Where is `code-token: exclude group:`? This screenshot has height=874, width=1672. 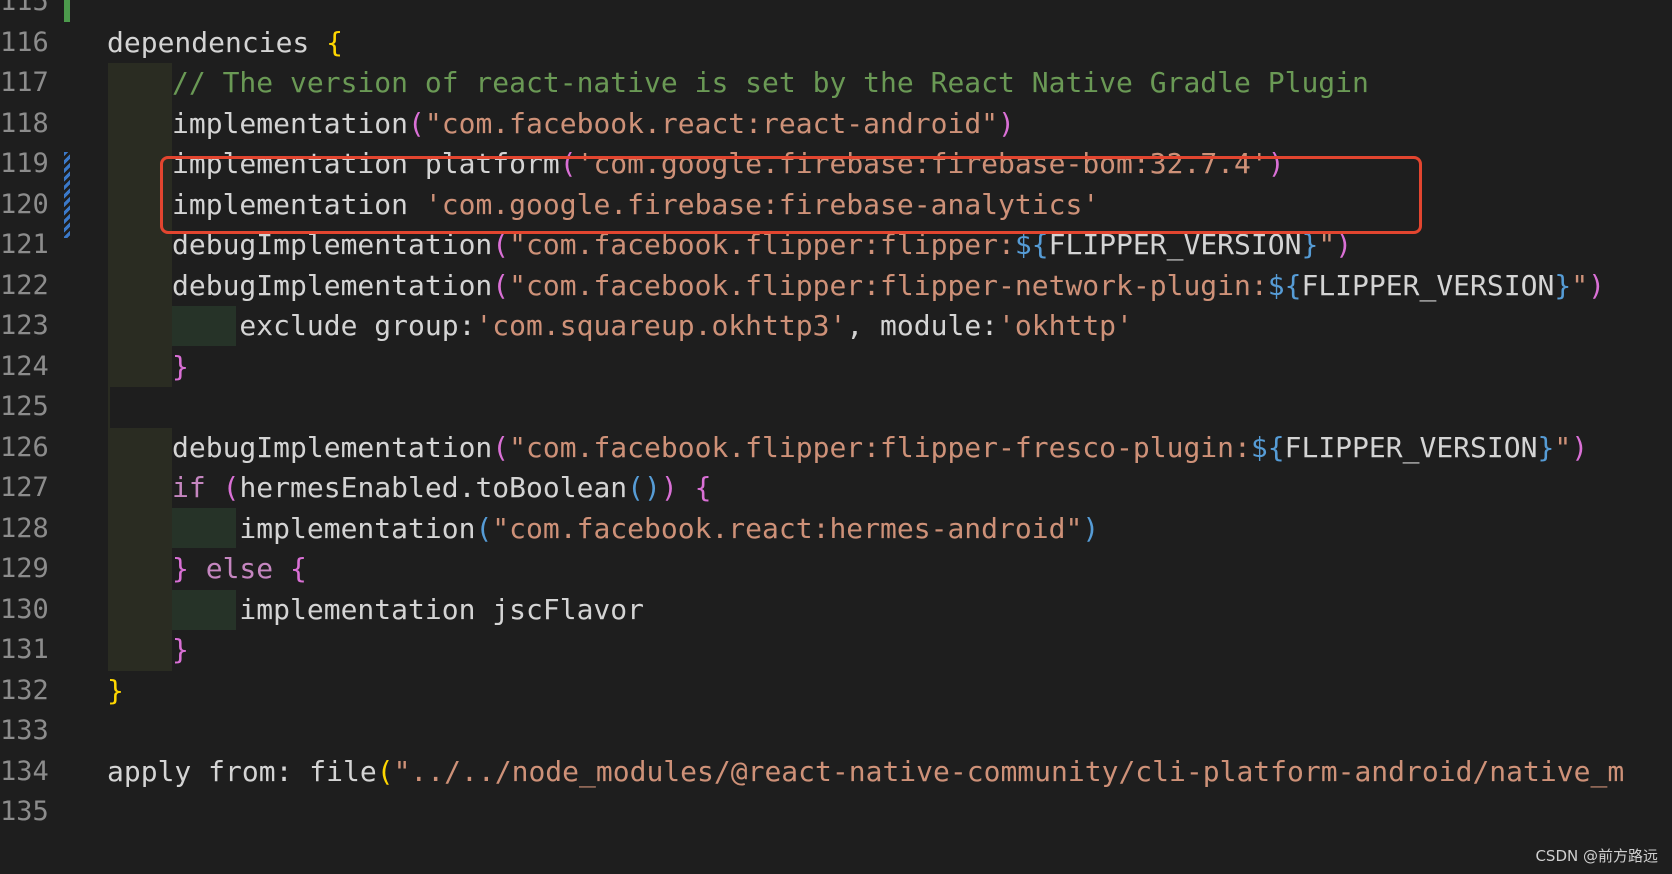
code-token: exclude group: is located at coordinates (324, 325).